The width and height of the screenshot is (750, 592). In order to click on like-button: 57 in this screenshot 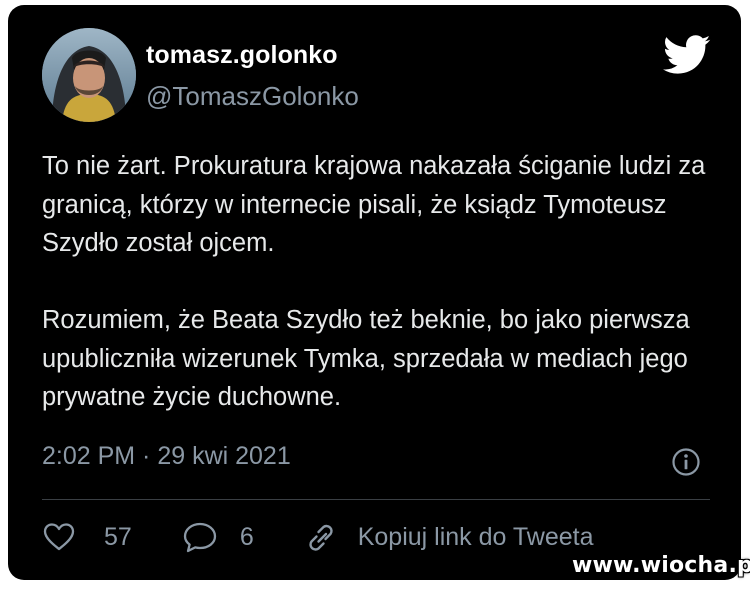, I will do `click(87, 537)`.